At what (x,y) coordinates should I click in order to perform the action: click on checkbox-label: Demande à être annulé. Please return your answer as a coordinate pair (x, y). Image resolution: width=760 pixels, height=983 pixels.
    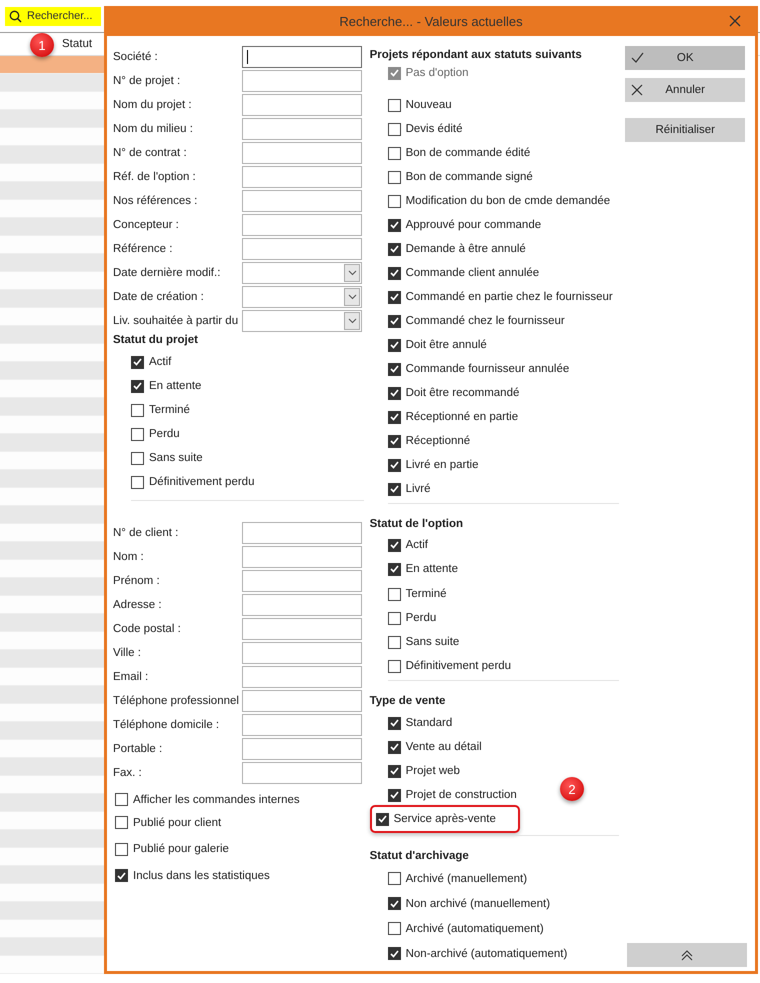
    Looking at the image, I should click on (466, 249).